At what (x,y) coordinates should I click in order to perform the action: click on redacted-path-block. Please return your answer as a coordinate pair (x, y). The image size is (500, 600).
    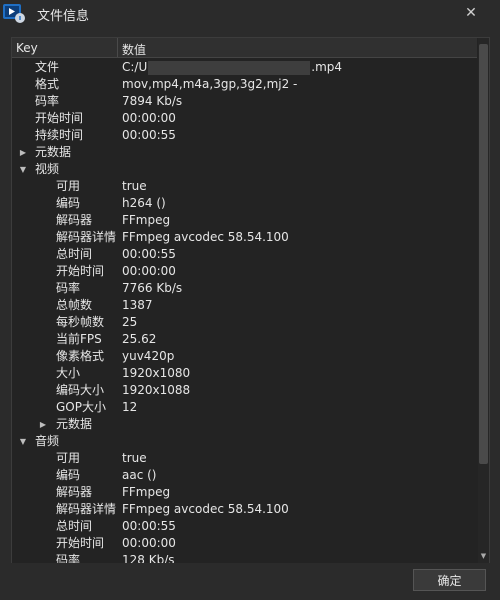
    Looking at the image, I should click on (229, 67).